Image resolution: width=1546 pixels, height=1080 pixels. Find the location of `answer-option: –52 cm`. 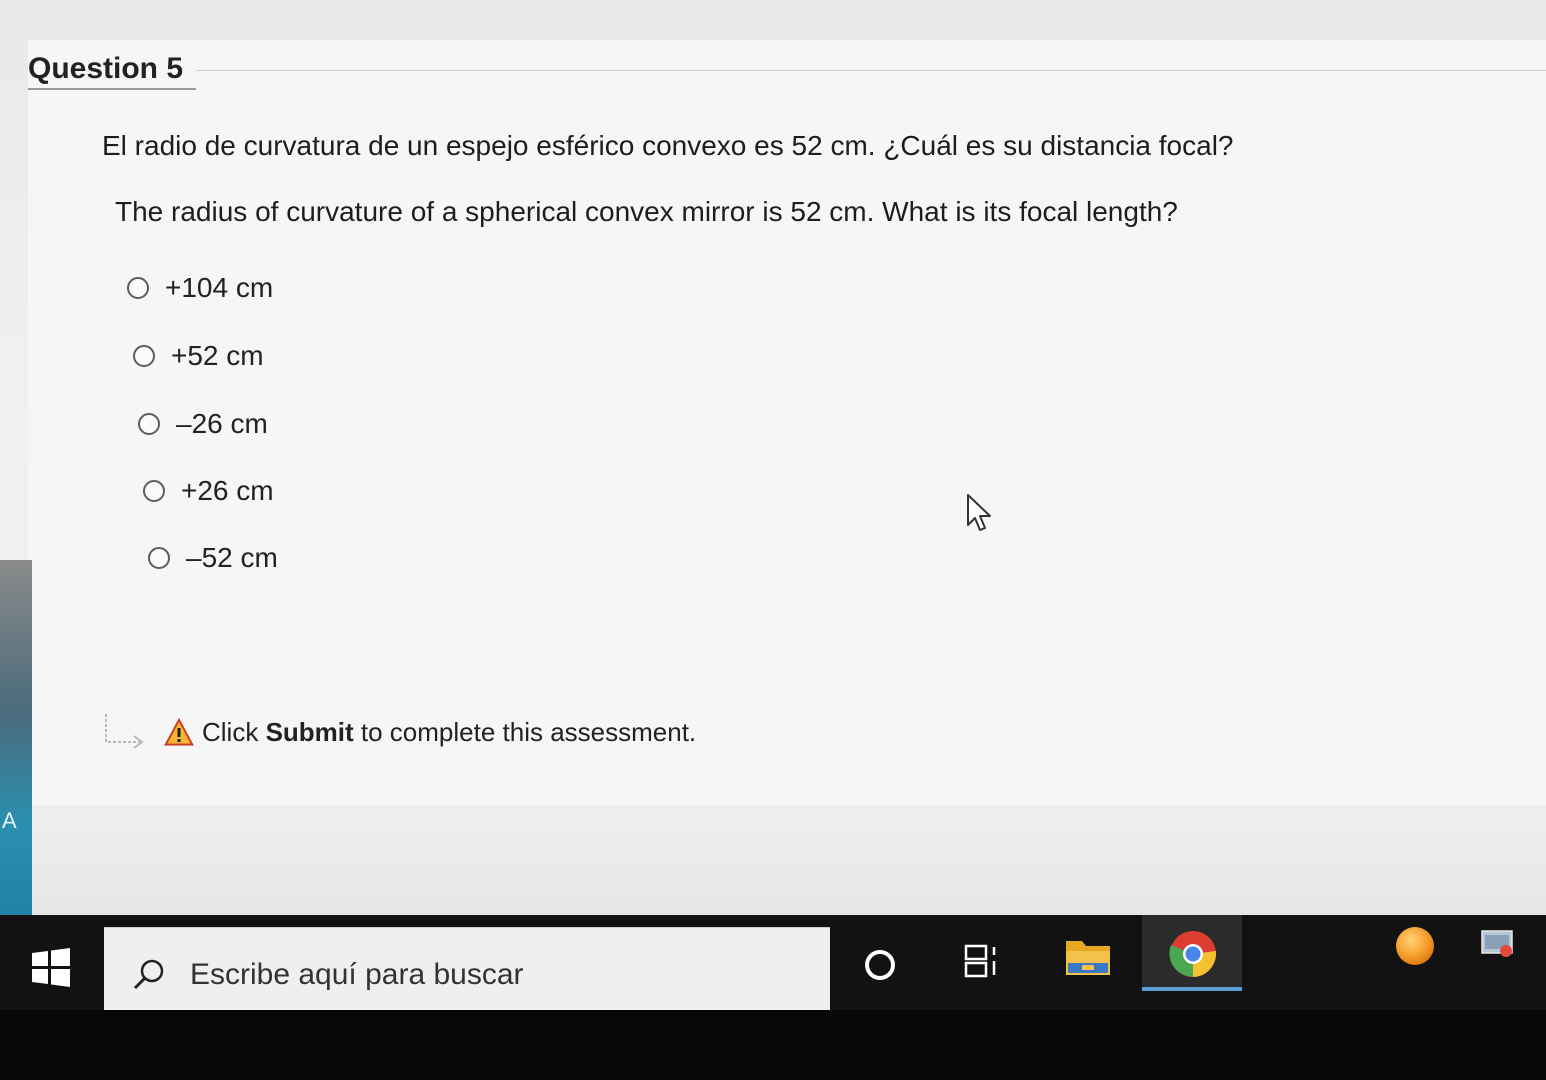

answer-option: –52 cm is located at coordinates (213, 558).